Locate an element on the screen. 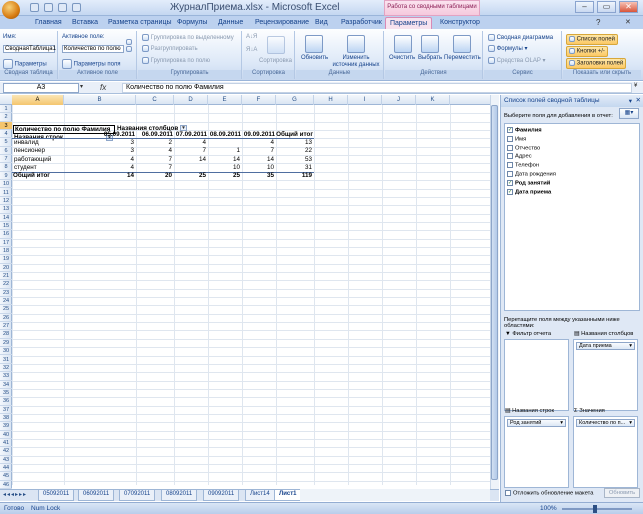 The height and width of the screenshot is (514, 643). tab-view: Вид is located at coordinates (321, 23).